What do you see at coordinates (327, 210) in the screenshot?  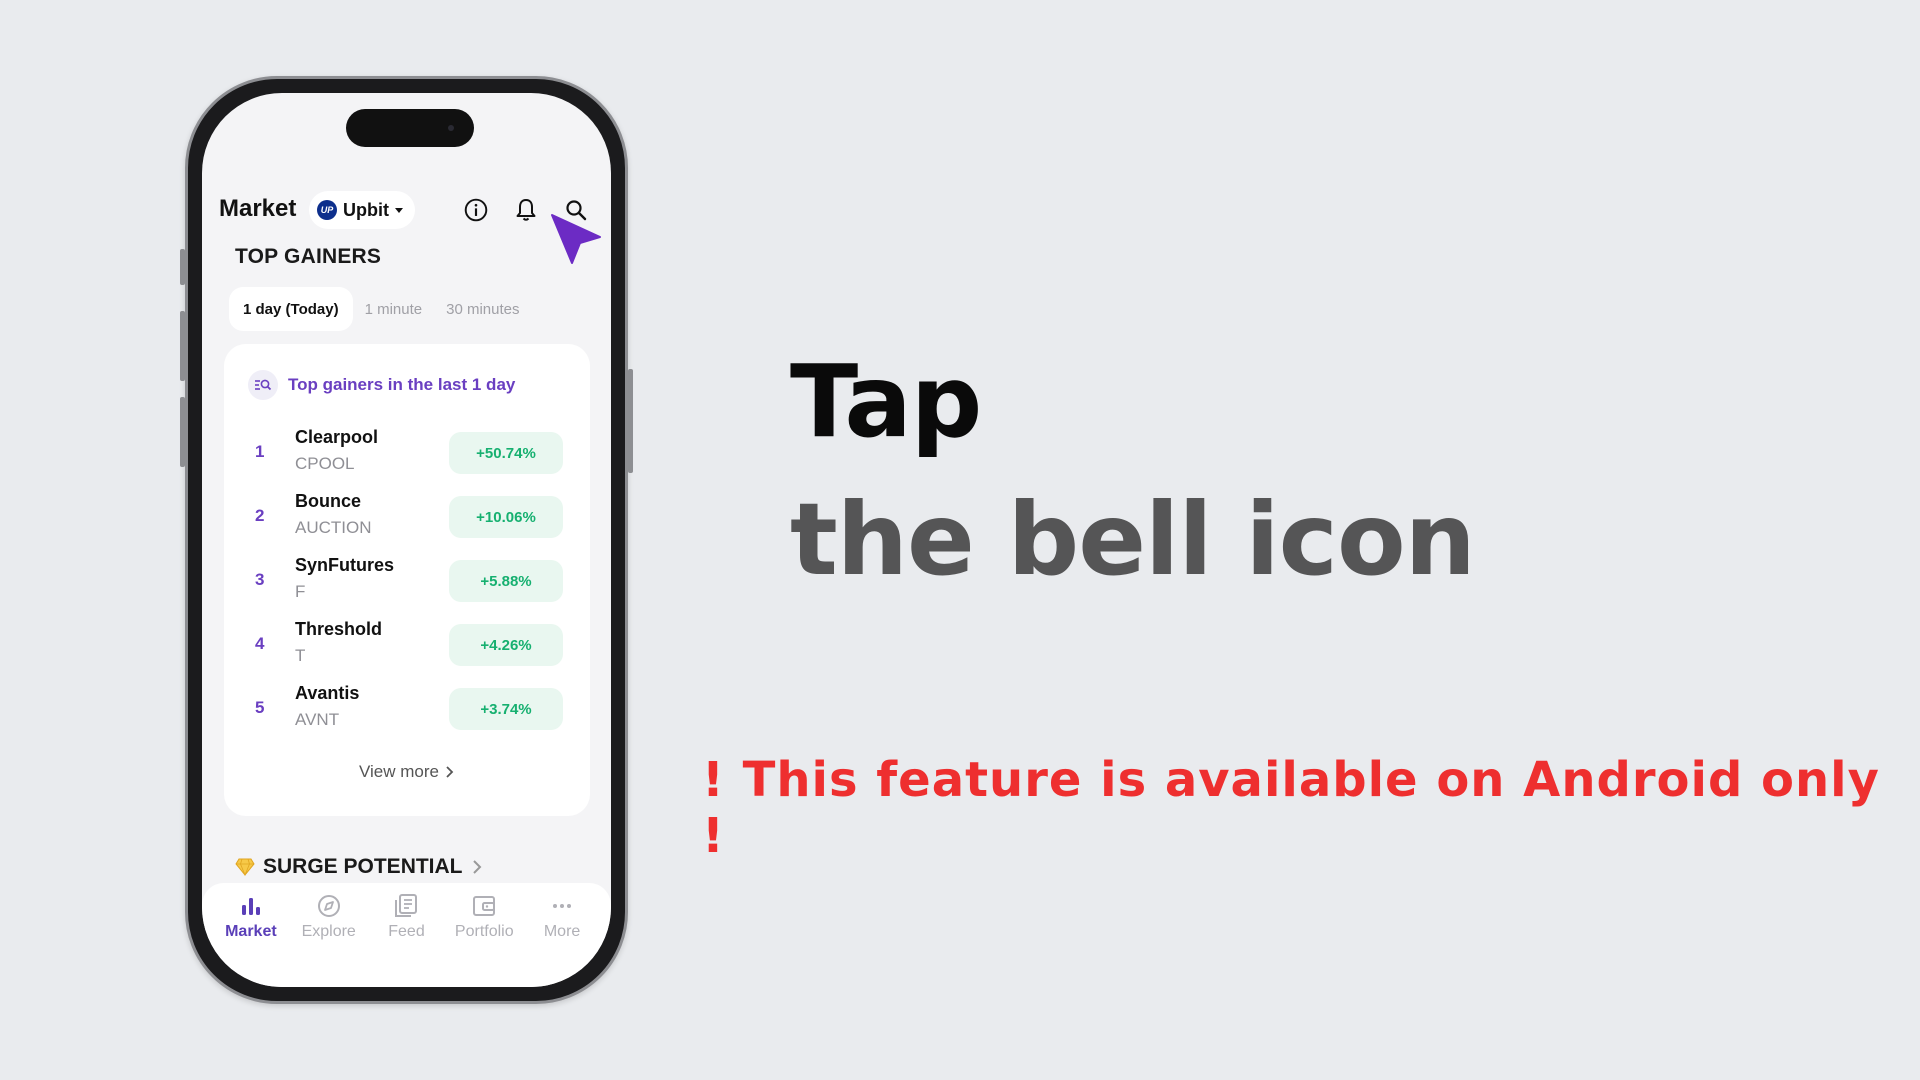 I see `upbit-logo-icon: UP` at bounding box center [327, 210].